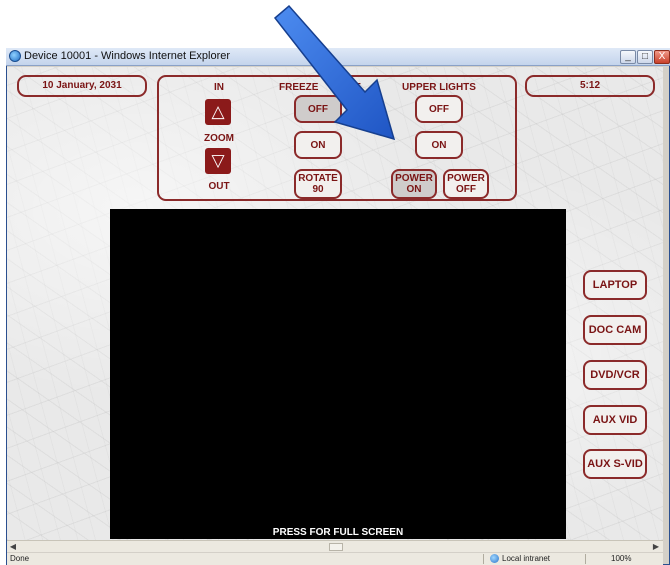 The width and height of the screenshot is (670, 565). Describe the element at coordinates (439, 109) in the screenshot. I see `lights-off-button: OFF` at that location.